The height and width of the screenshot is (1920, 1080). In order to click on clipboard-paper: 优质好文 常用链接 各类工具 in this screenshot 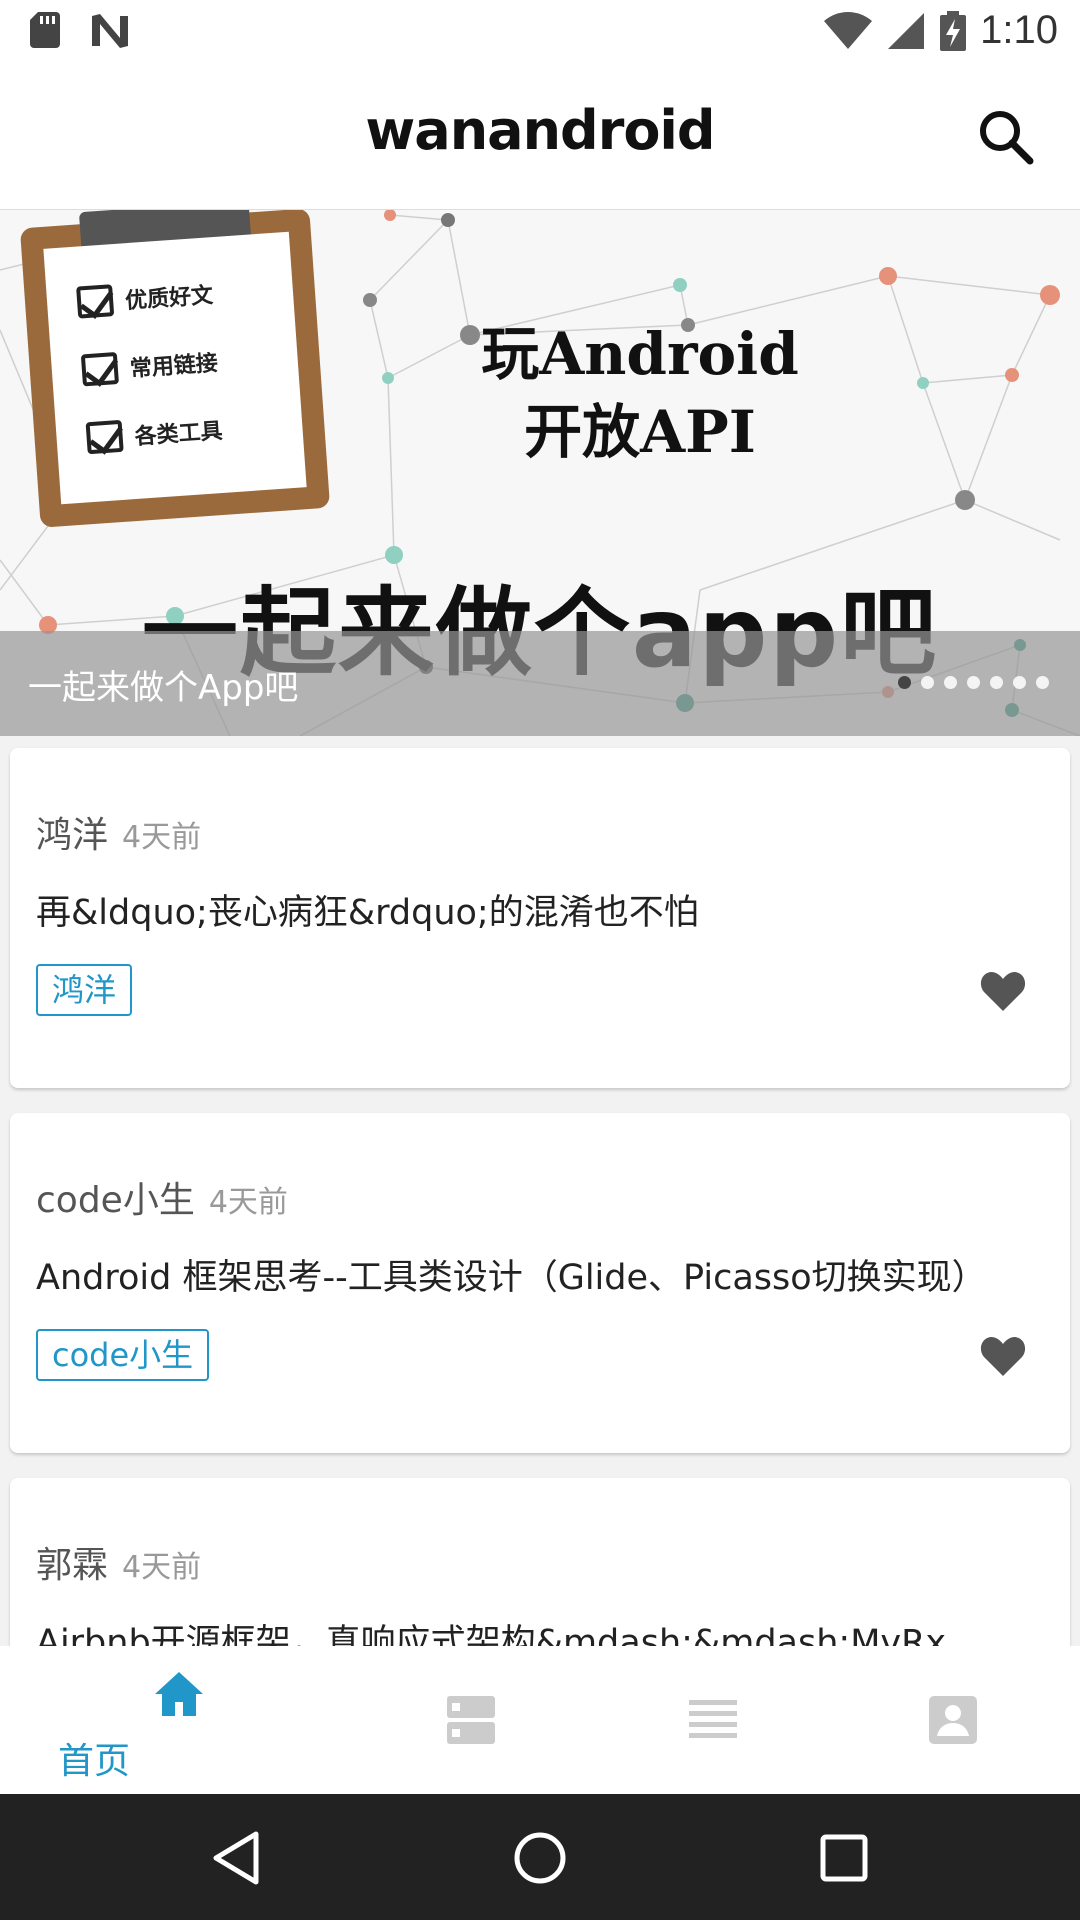, I will do `click(175, 368)`.